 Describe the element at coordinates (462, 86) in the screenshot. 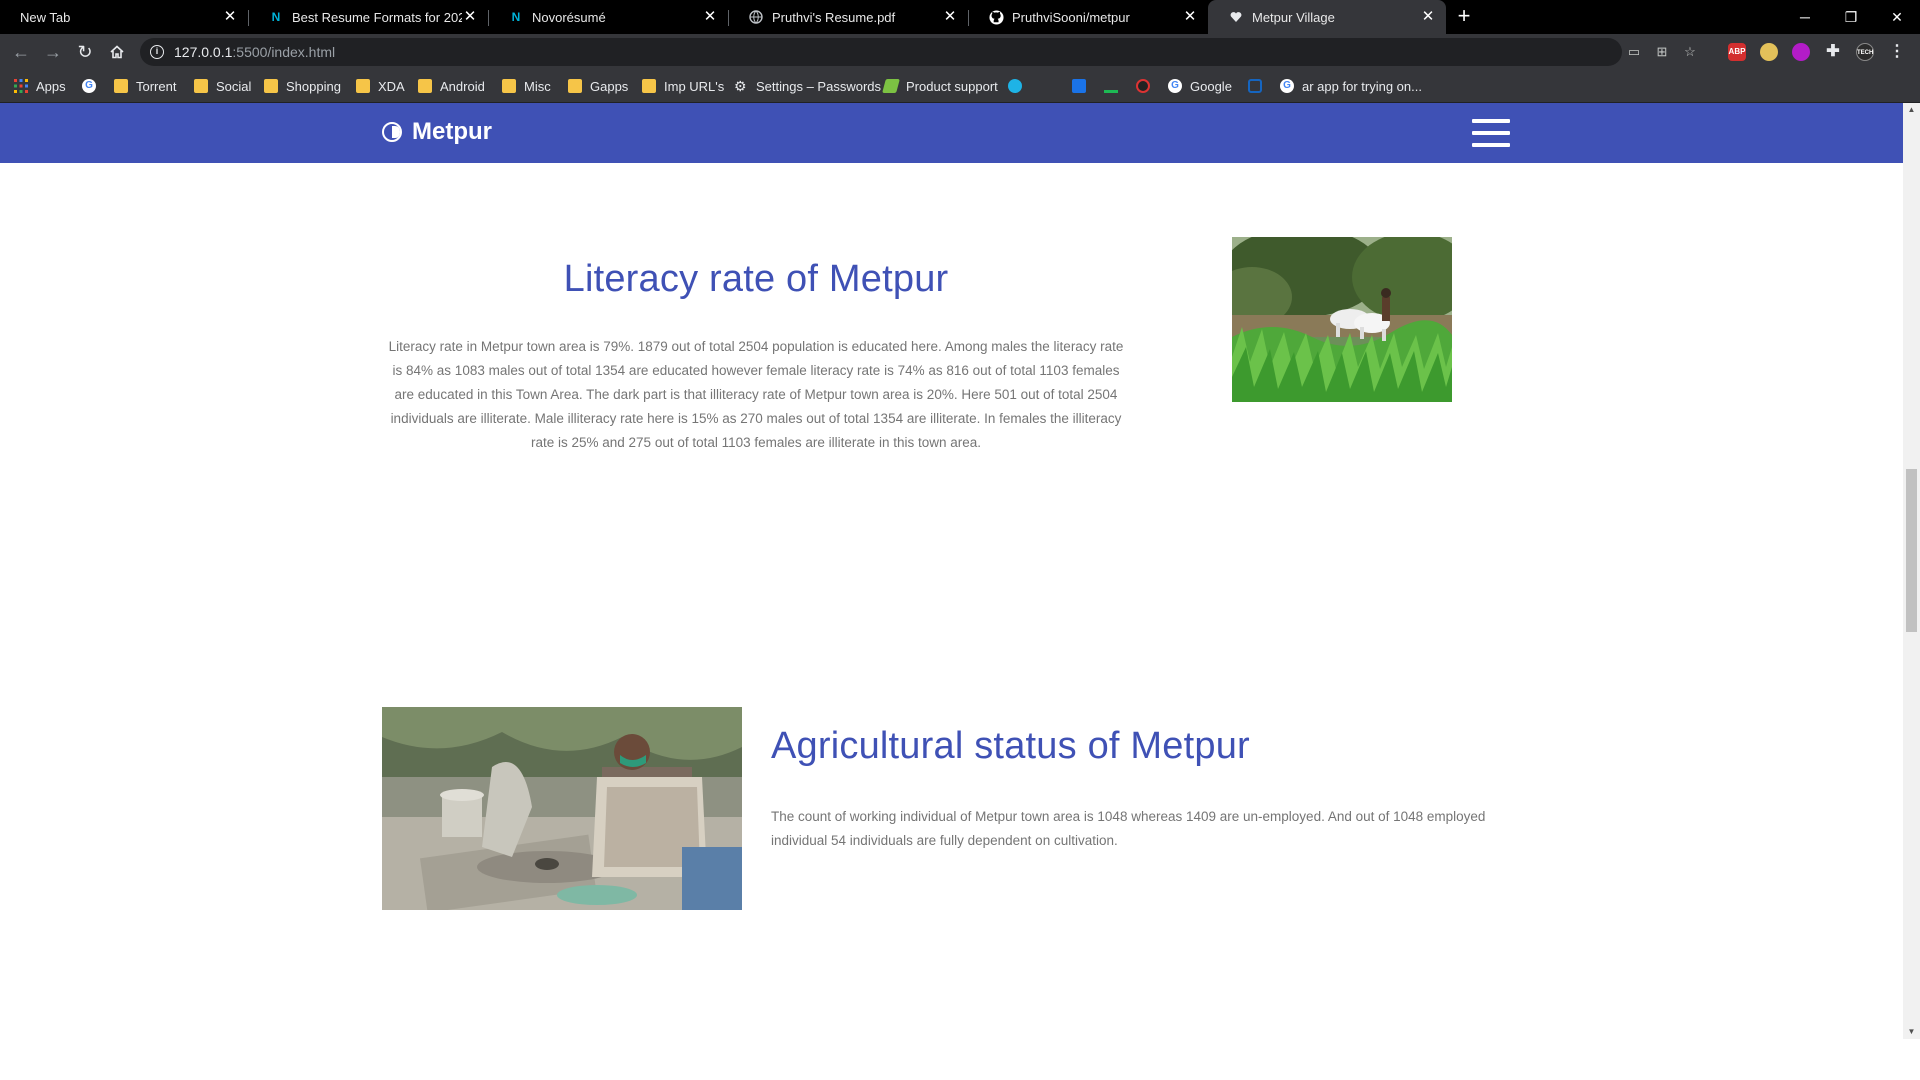

I see `bookmark-label: Android` at that location.